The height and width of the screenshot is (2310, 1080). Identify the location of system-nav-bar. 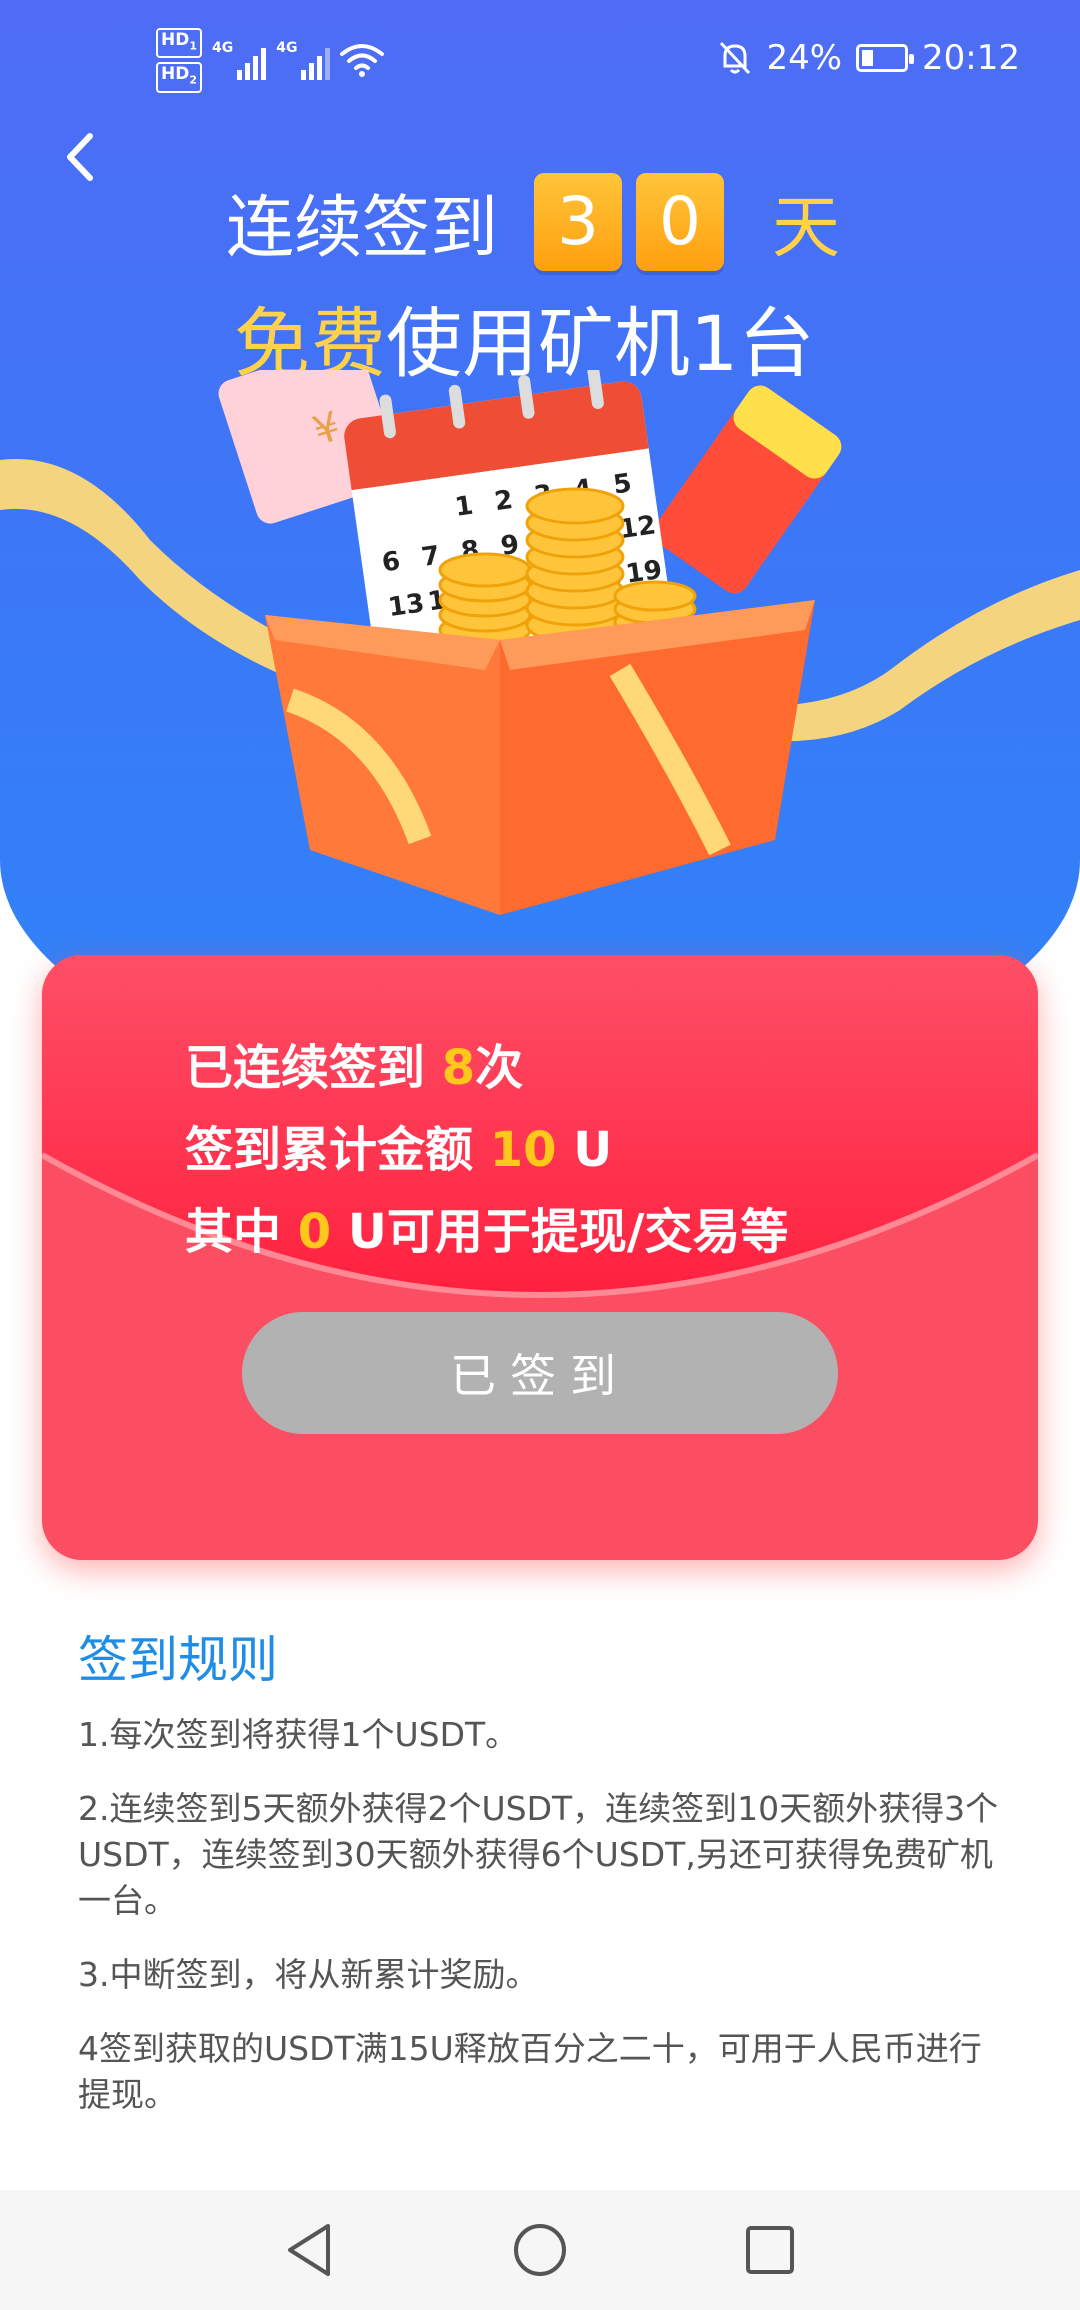
(540, 2250).